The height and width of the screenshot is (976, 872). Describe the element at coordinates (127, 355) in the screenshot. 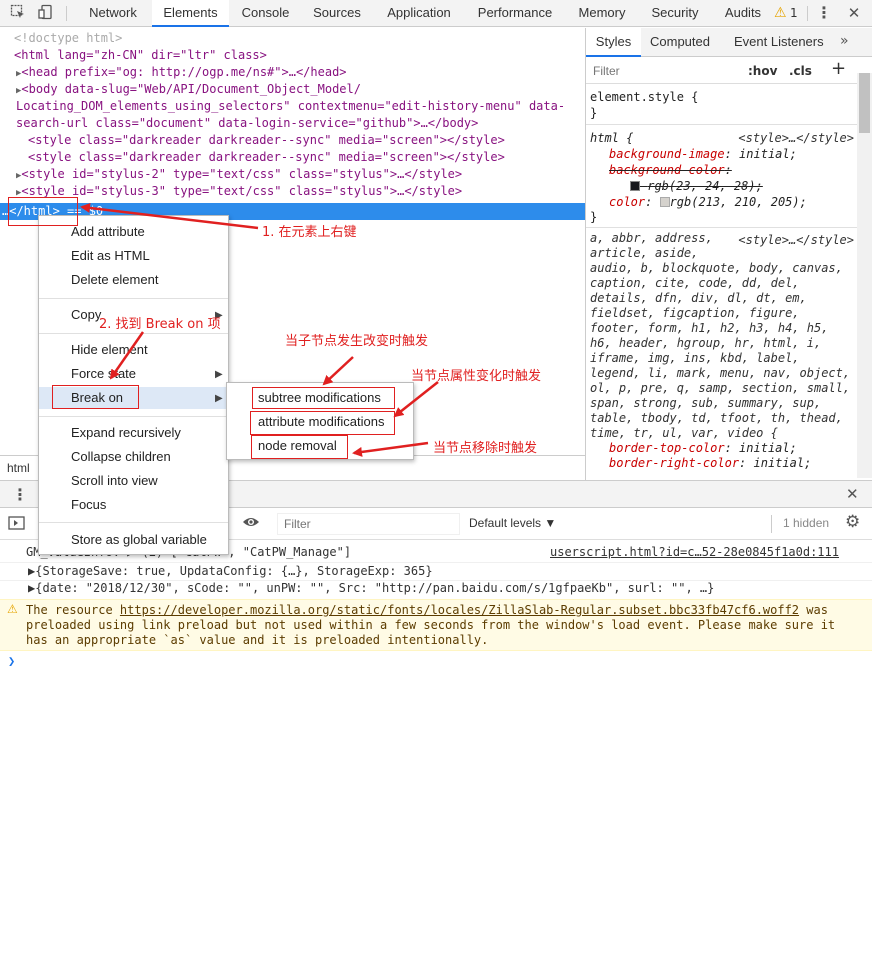

I see `arrow-to-break-on` at that location.